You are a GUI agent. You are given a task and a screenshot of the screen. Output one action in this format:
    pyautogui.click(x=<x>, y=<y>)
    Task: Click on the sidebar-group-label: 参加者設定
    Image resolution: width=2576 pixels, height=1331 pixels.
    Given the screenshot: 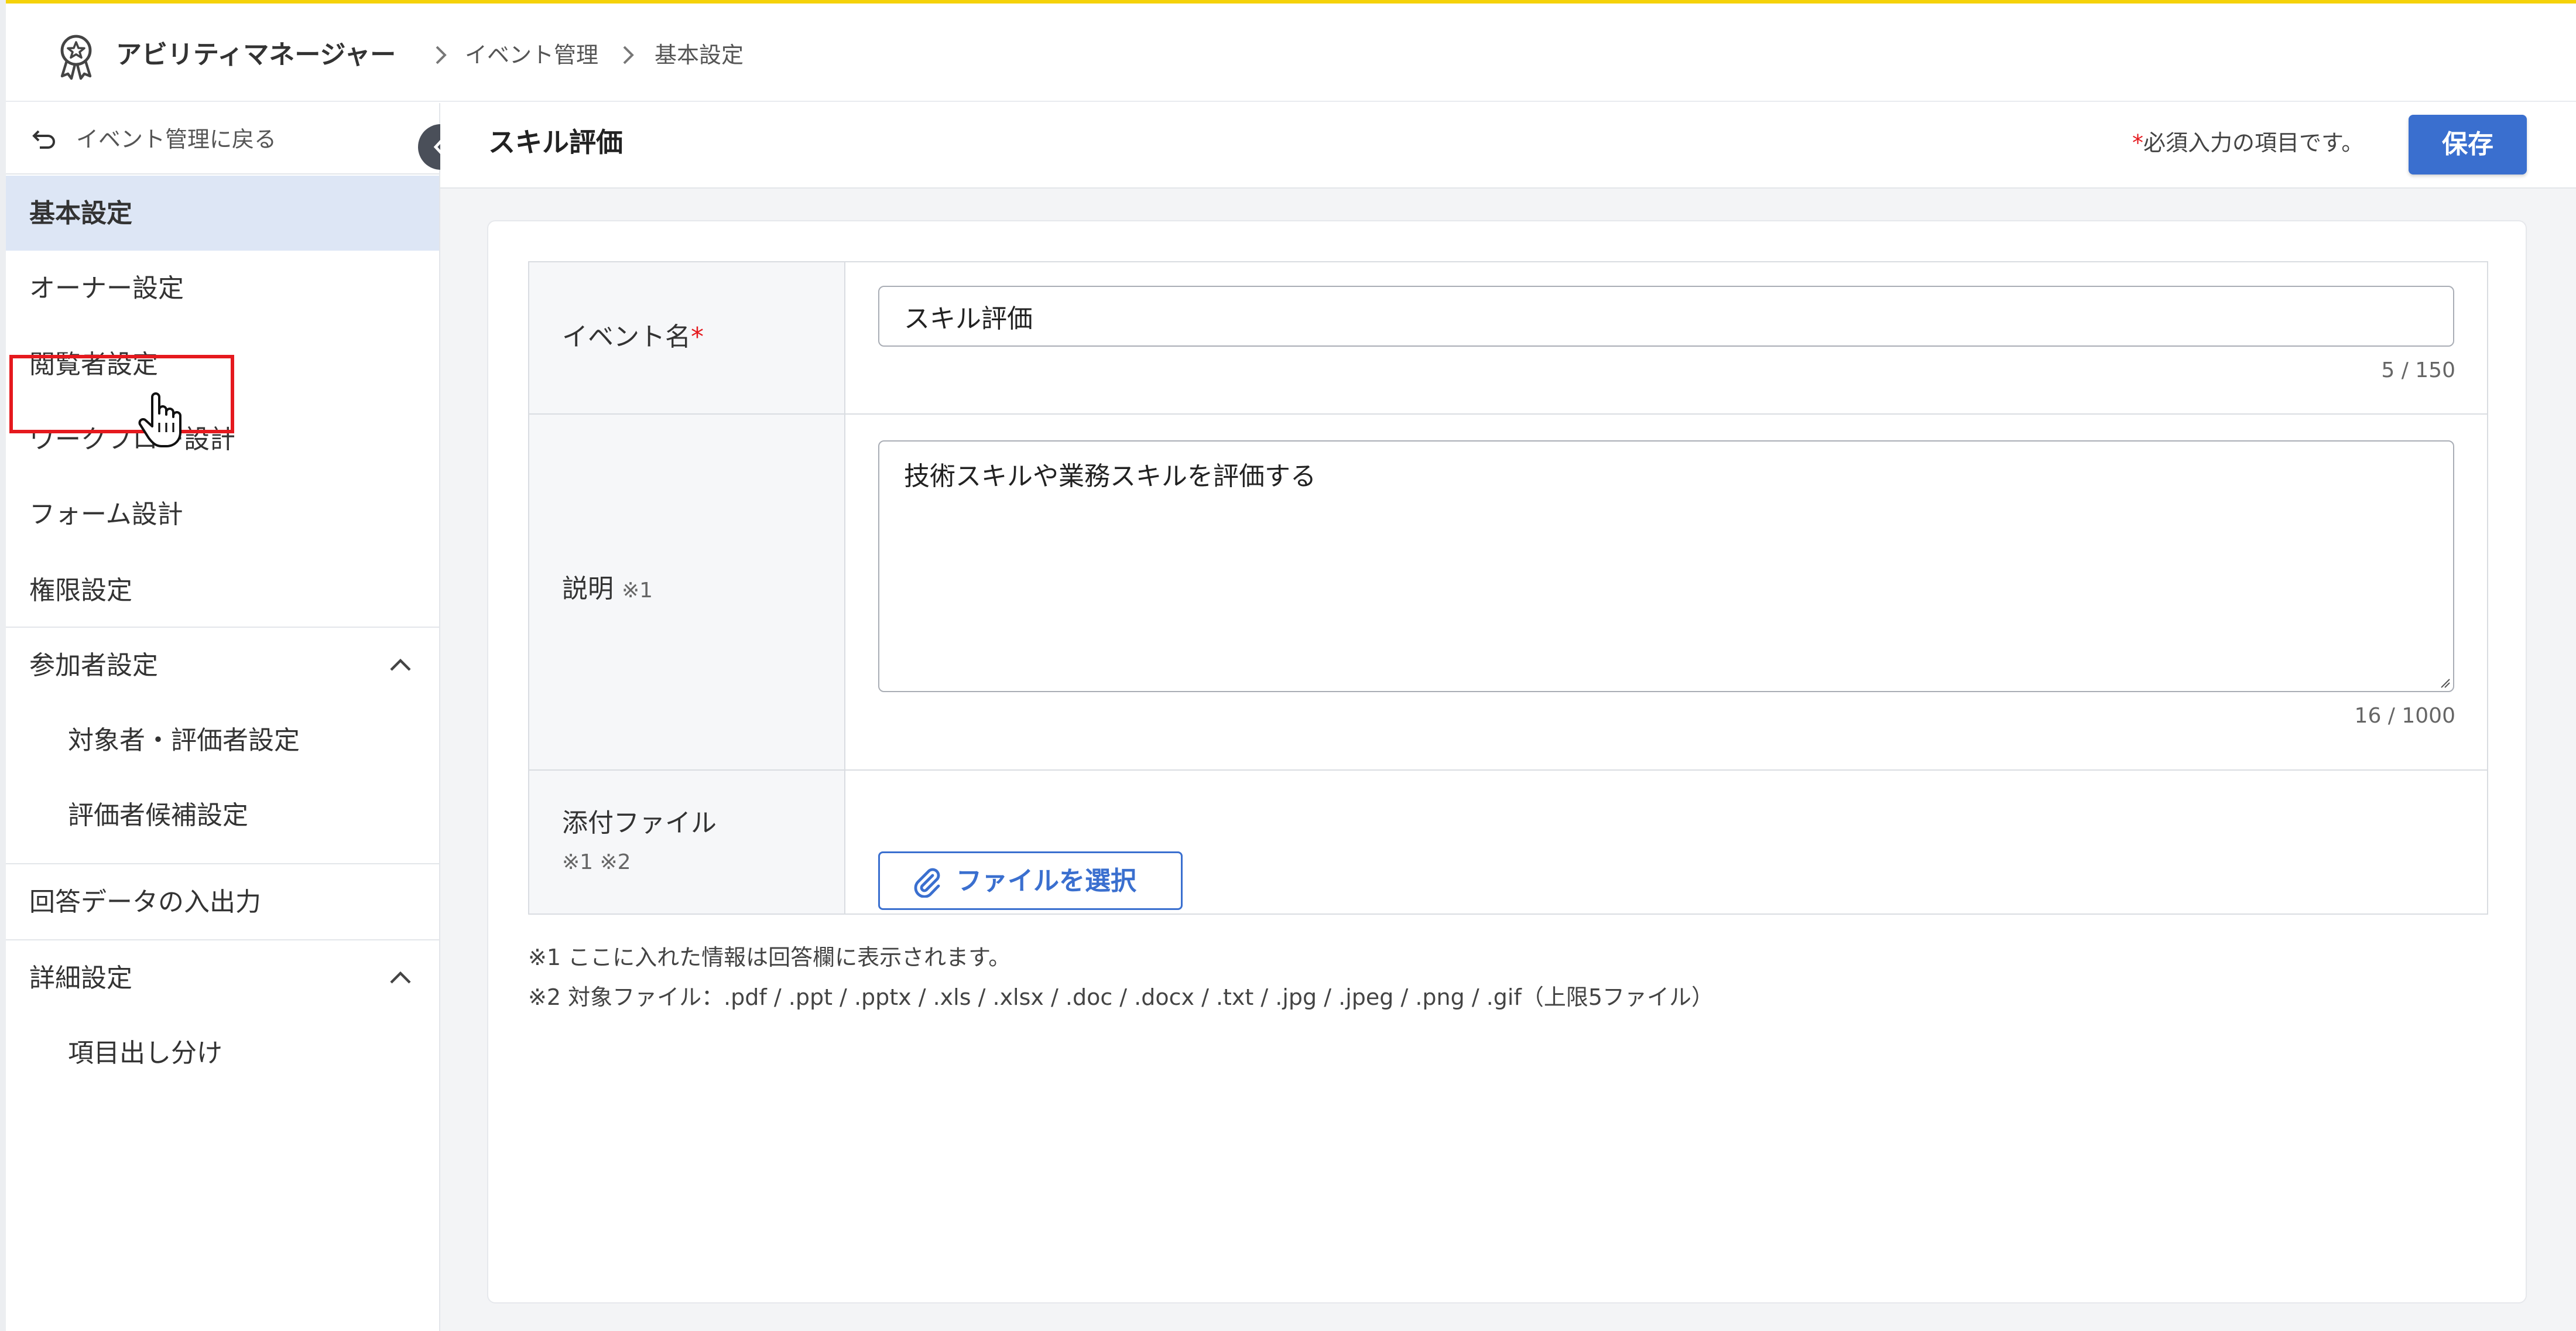 What is the action you would take?
    pyautogui.click(x=93, y=665)
    